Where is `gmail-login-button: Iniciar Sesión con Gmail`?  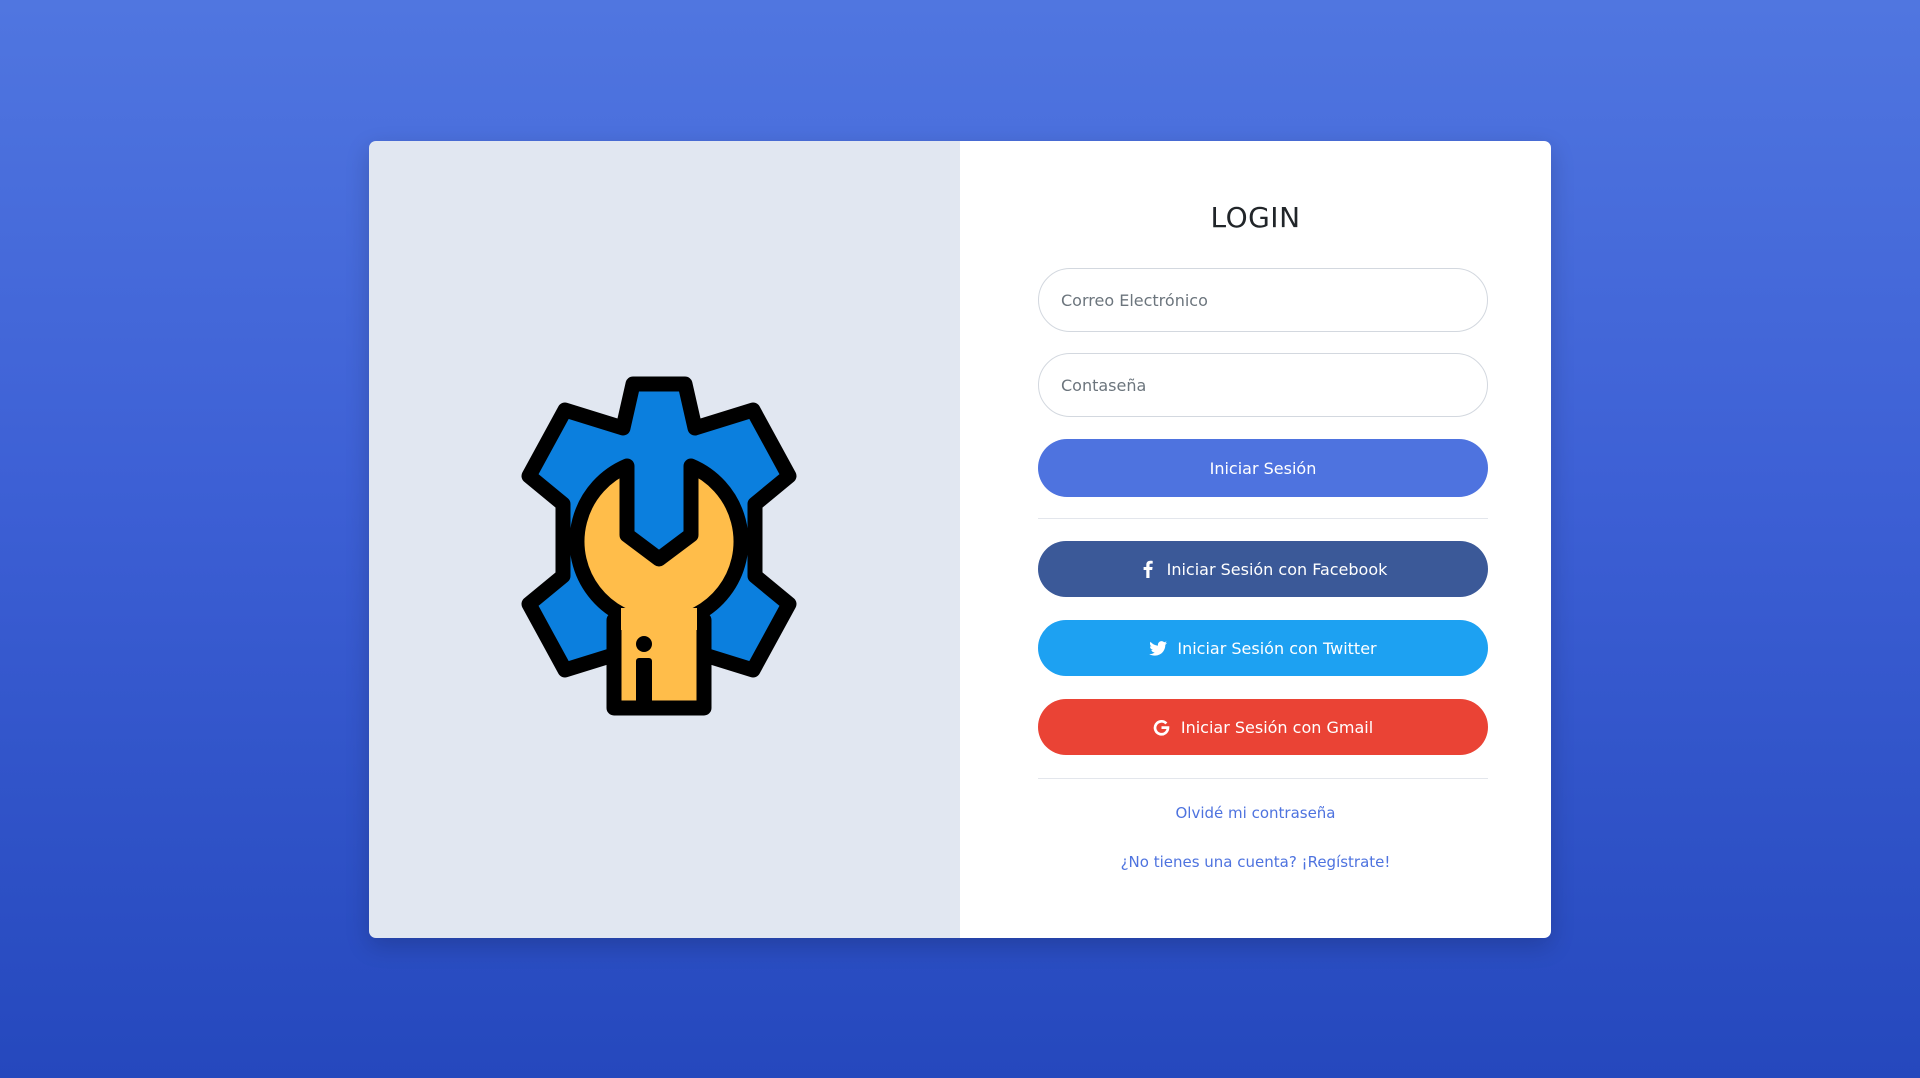 gmail-login-button: Iniciar Sesión con Gmail is located at coordinates (1263, 727).